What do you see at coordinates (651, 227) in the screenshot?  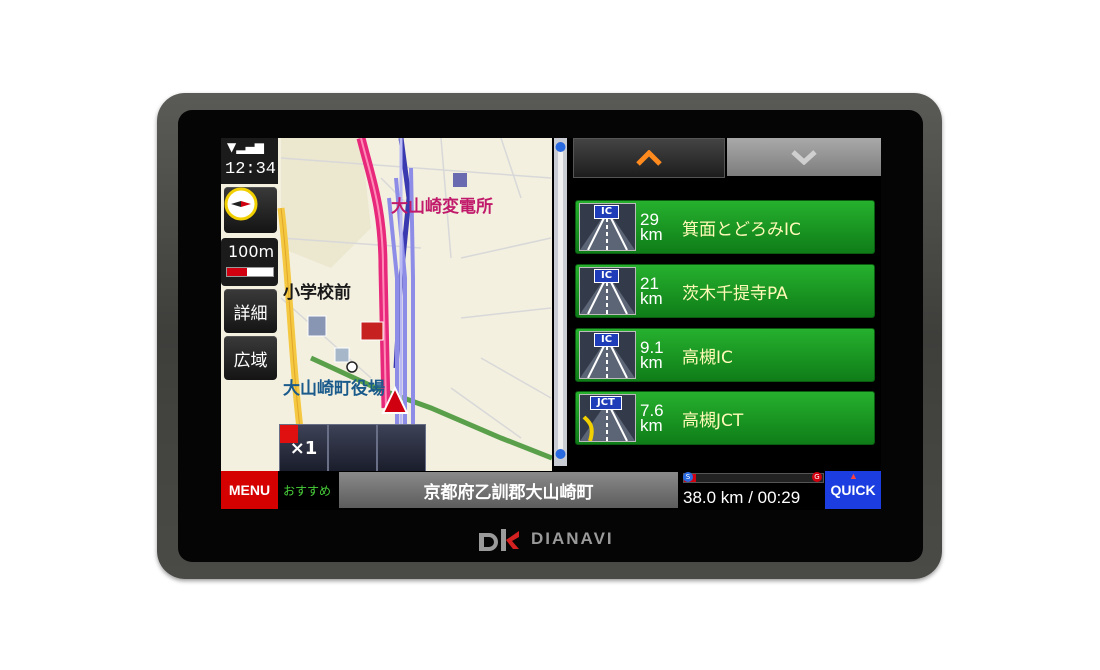 I see `exit-distance: 29 km` at bounding box center [651, 227].